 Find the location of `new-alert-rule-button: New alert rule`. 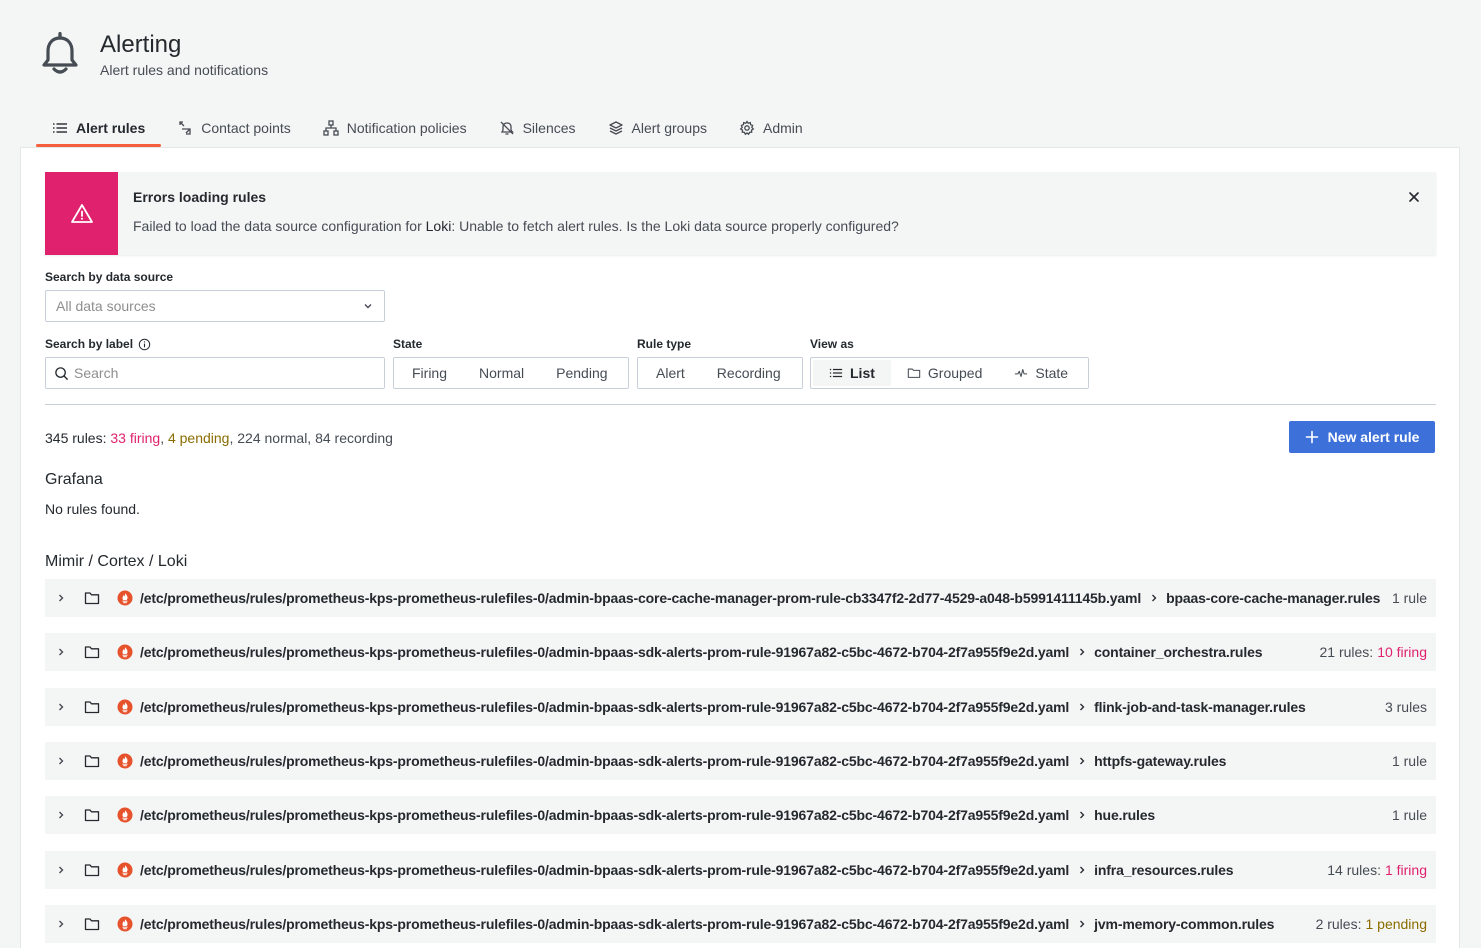

new-alert-rule-button: New alert rule is located at coordinates (1362, 437).